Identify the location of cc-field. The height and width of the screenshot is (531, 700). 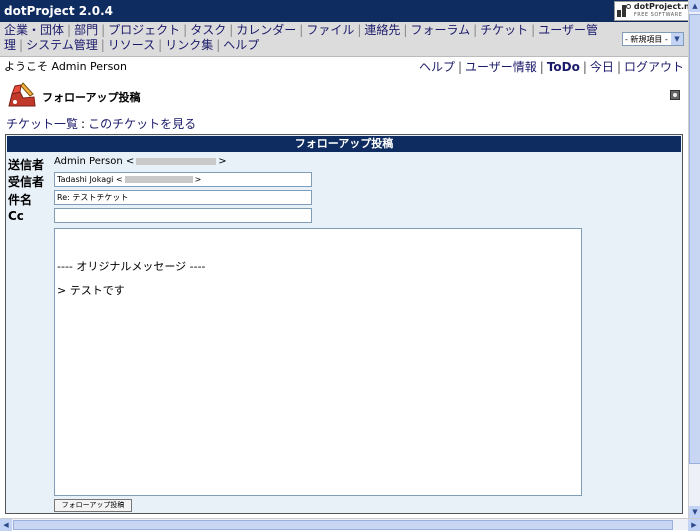
(183, 215).